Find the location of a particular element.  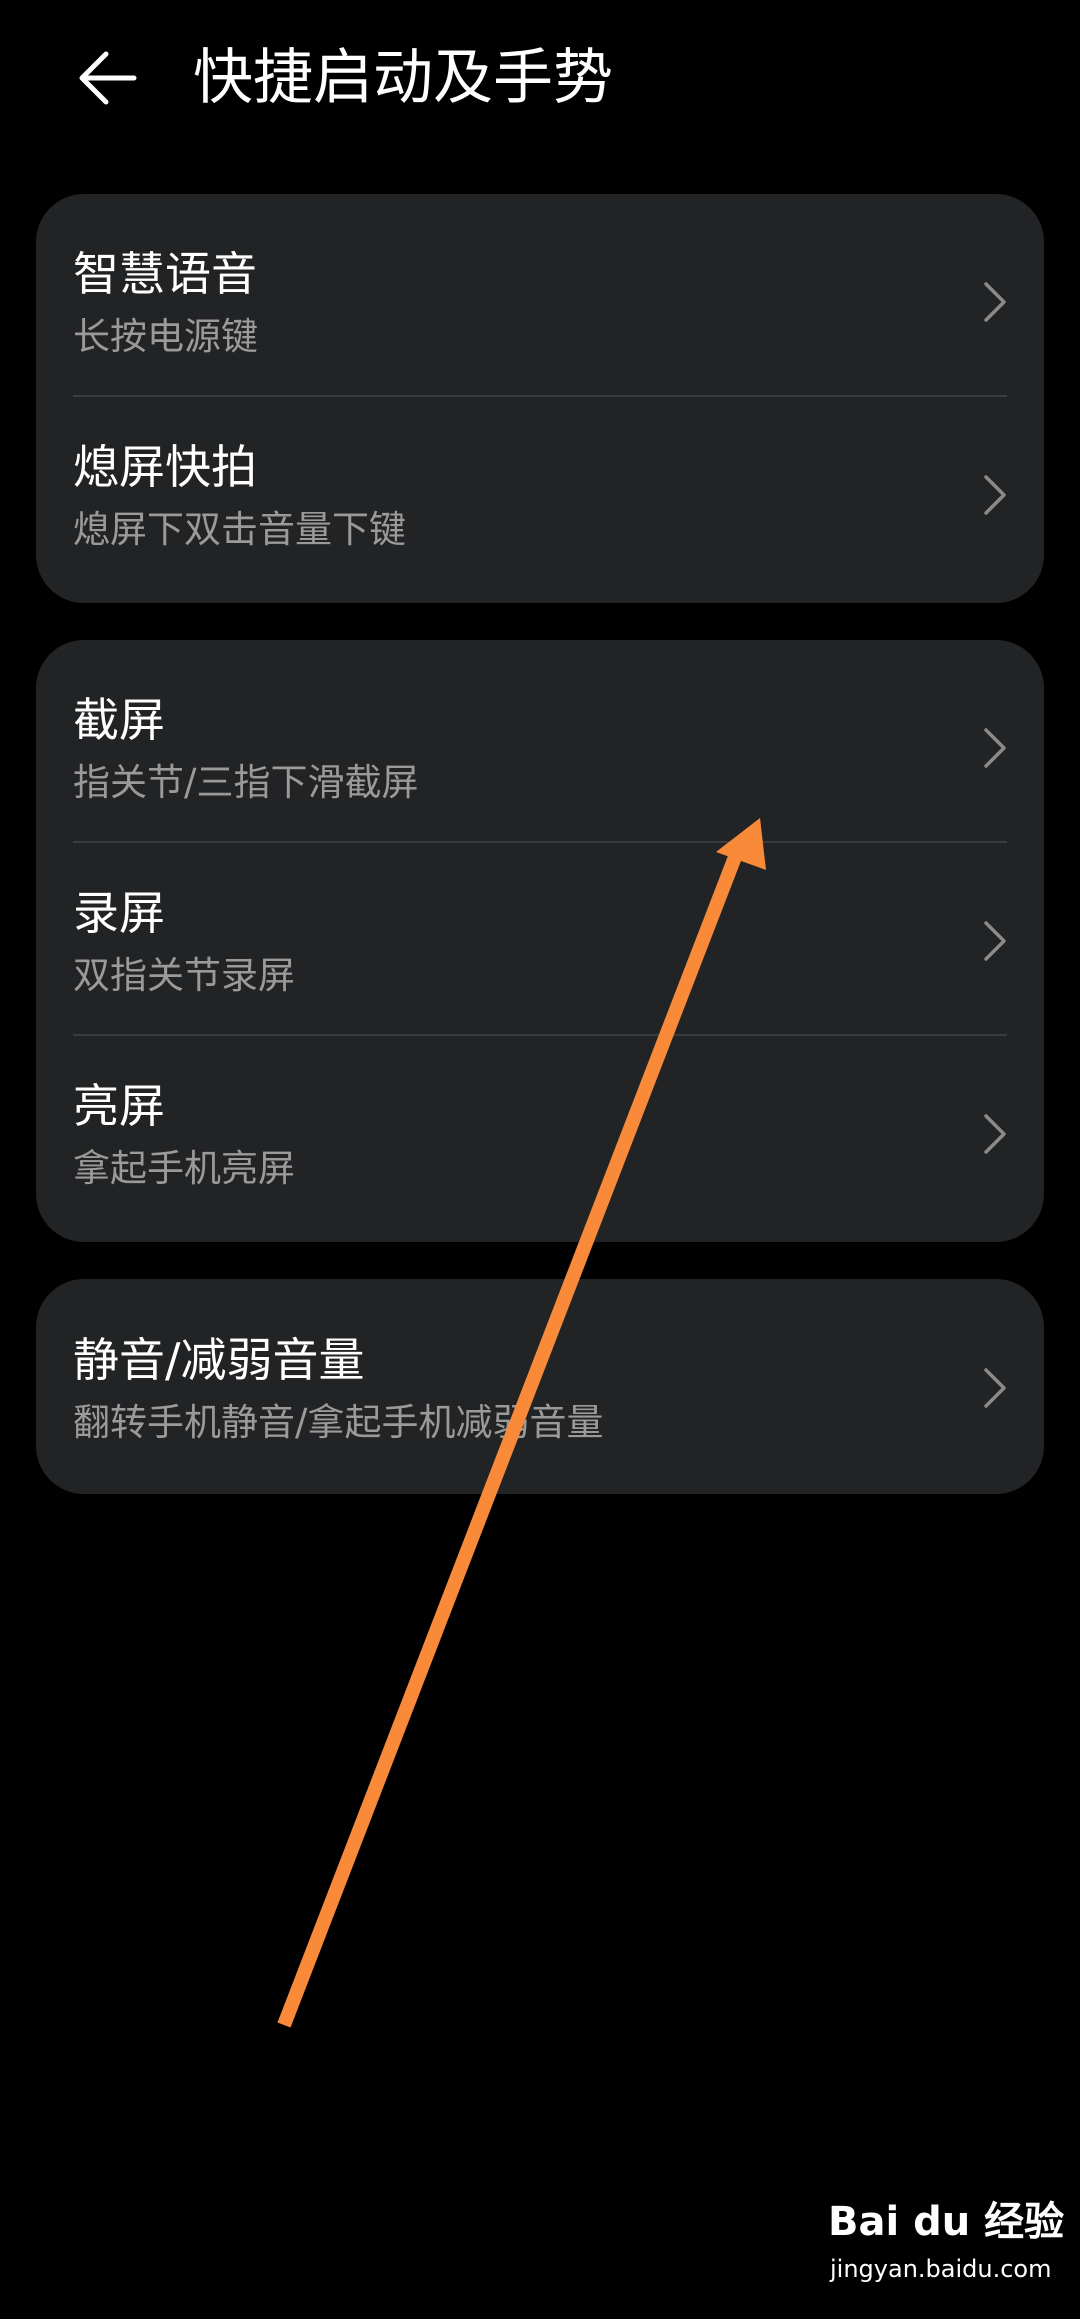

page-title: 快捷启动及手势 is located at coordinates (403, 78).